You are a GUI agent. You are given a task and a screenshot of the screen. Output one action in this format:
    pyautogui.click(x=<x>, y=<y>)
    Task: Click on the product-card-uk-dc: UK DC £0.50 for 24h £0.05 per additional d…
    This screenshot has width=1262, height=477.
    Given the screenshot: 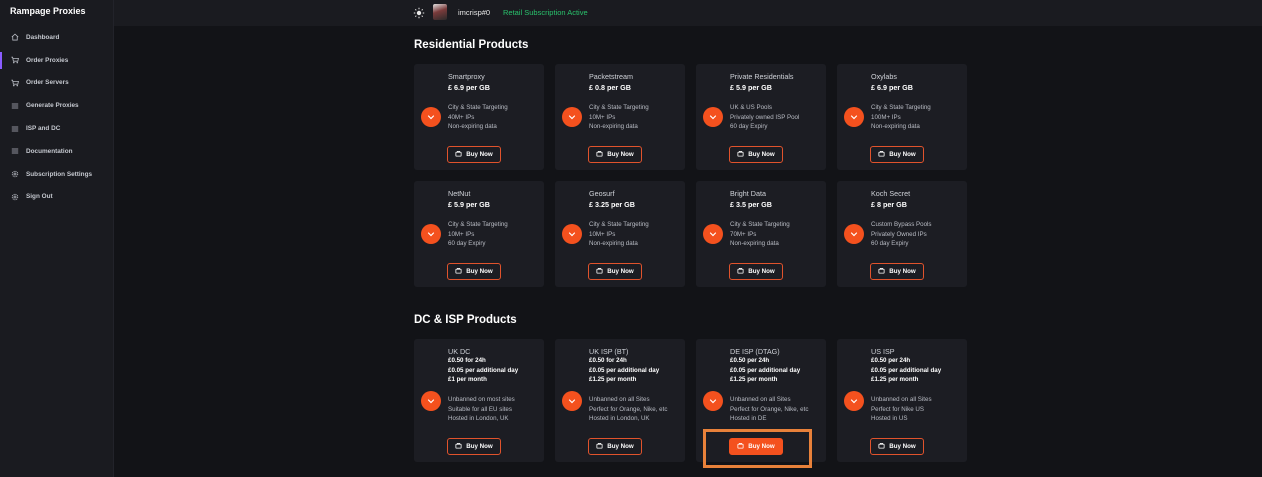 What is the action you would take?
    pyautogui.click(x=479, y=400)
    